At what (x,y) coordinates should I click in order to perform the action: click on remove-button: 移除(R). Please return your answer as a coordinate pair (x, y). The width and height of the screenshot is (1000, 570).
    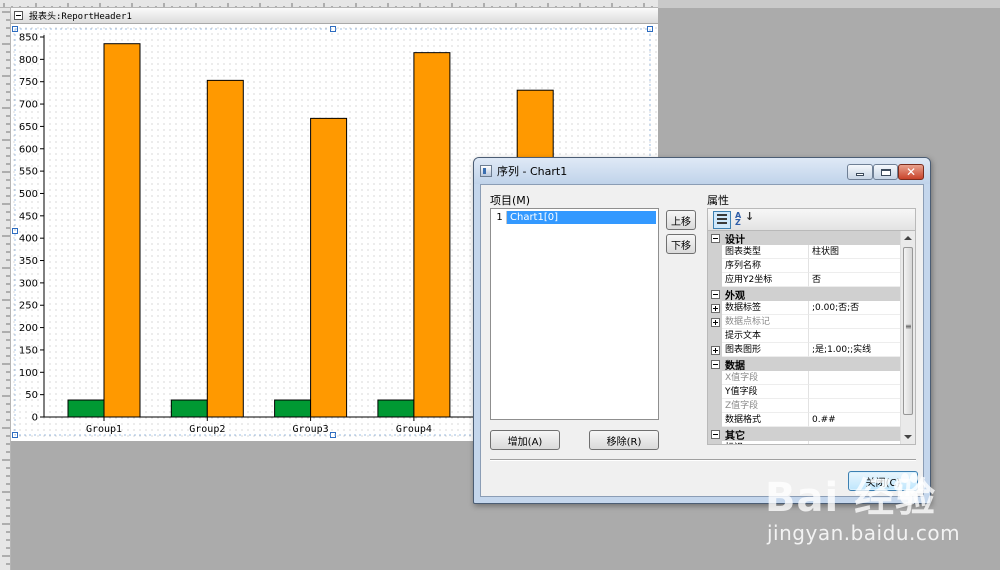
    Looking at the image, I should click on (624, 440).